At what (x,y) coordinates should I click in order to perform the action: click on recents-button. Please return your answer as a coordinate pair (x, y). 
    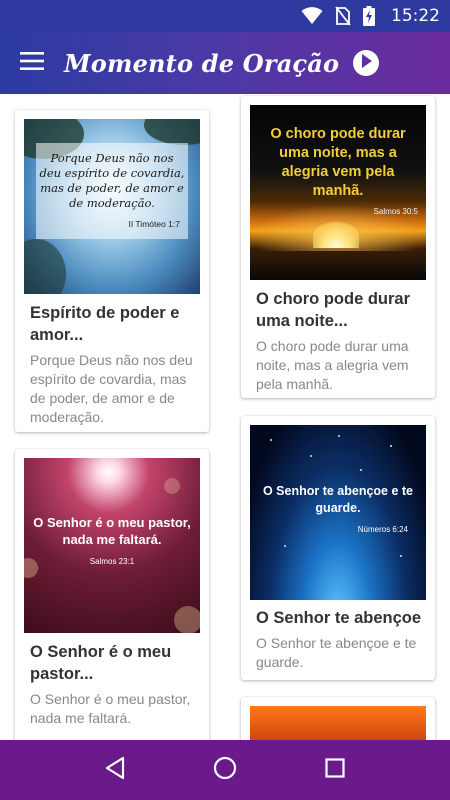
    Looking at the image, I should click on (335, 770).